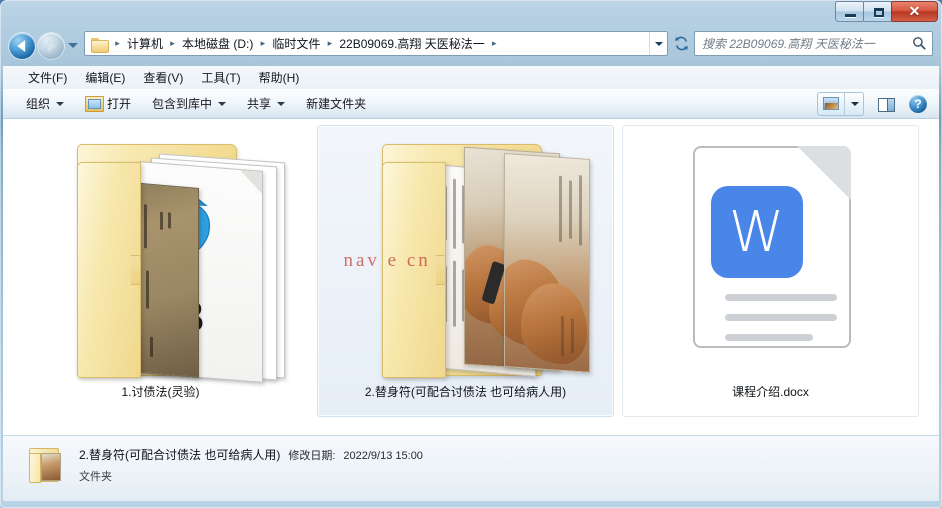 The width and height of the screenshot is (942, 508). I want to click on search-box: 搜索 22B09069.高翔 天医秘法一, so click(813, 43).